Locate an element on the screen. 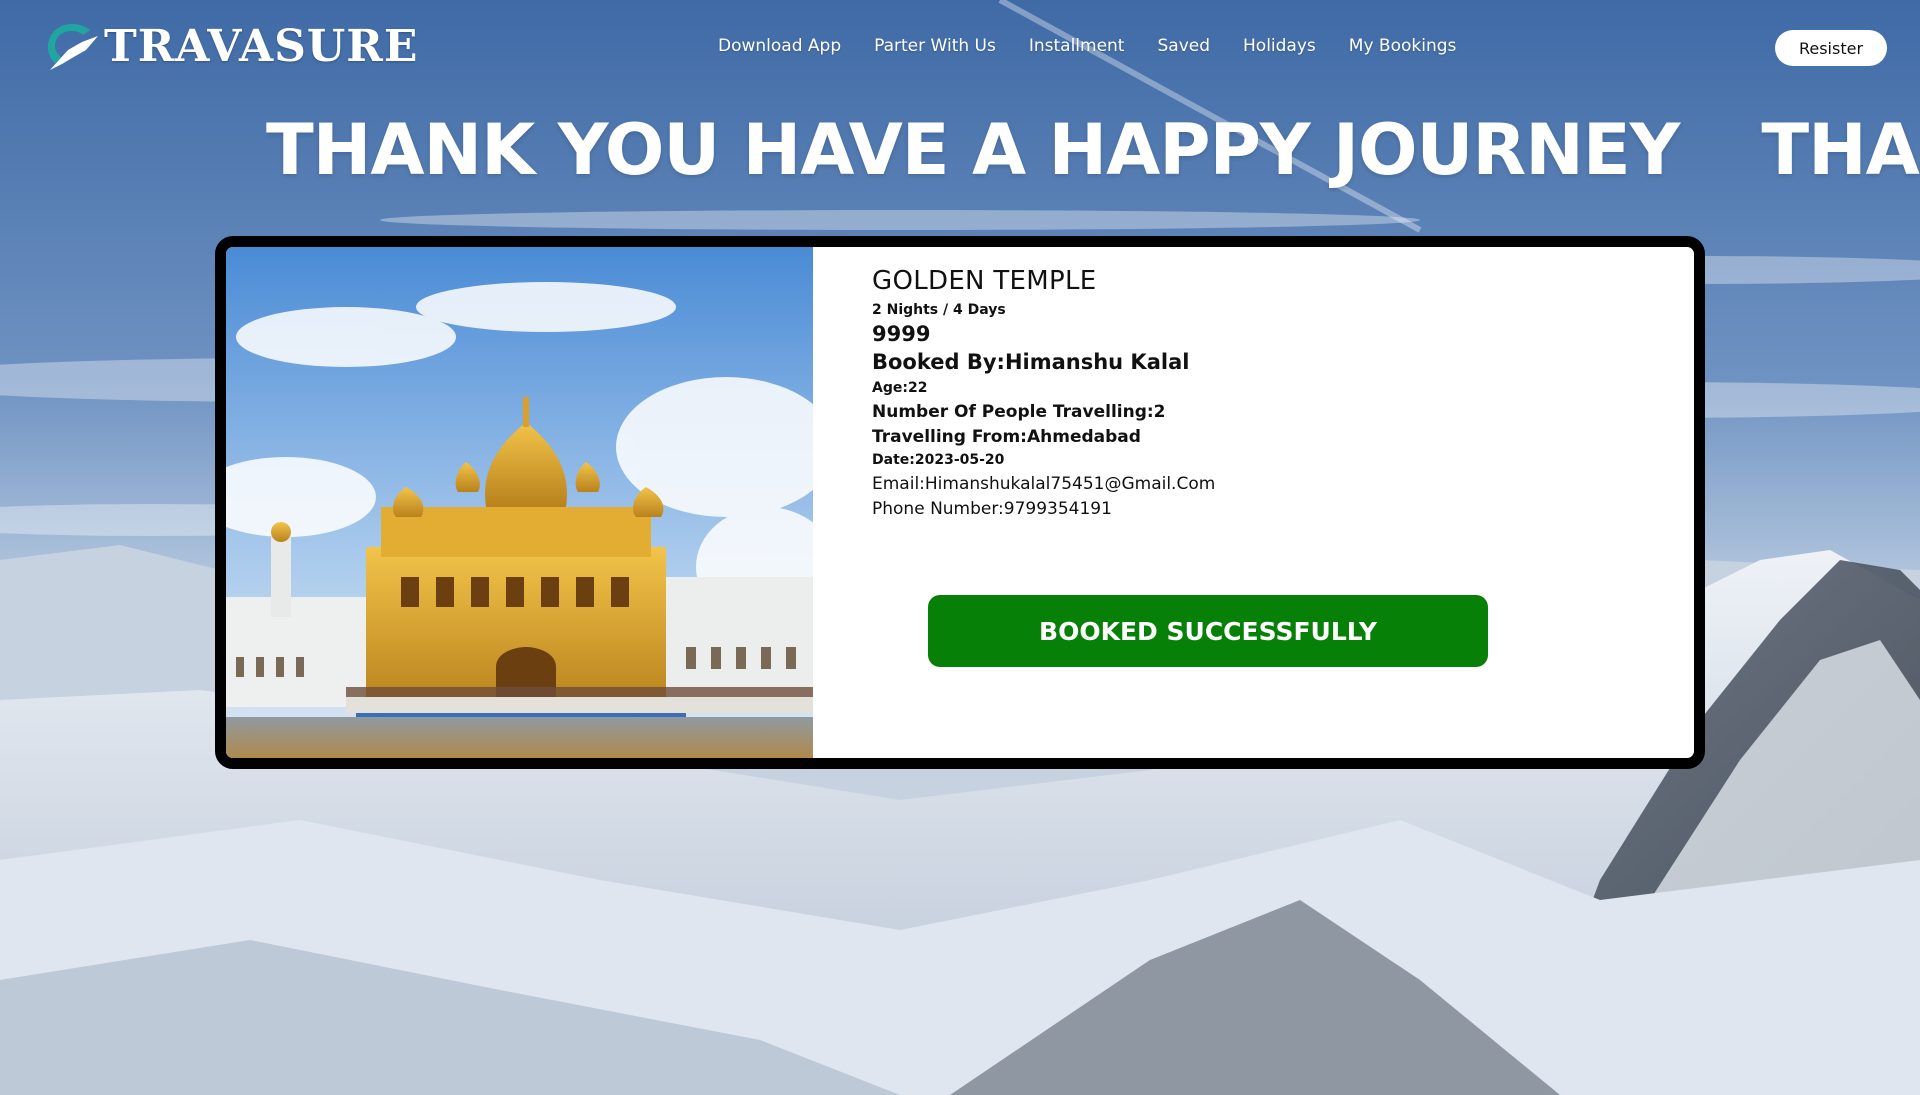 Image resolution: width=1920 pixels, height=1095 pixels. nav-partner-with-us: Parter With Us is located at coordinates (935, 46).